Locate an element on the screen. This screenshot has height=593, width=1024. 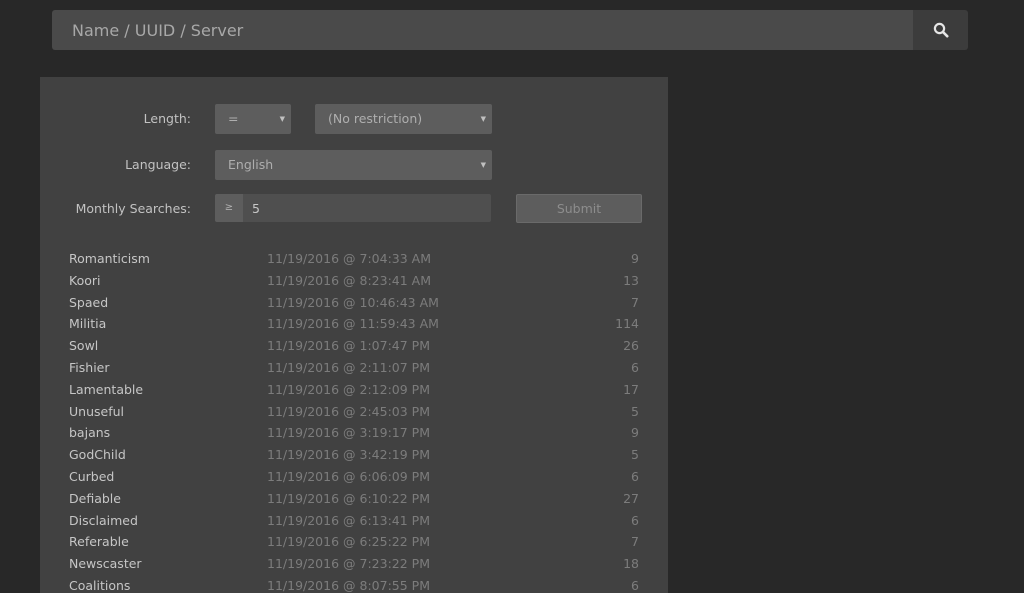
result-date: 11/19/2016 @ 2:12:09 PM is located at coordinates (348, 389).